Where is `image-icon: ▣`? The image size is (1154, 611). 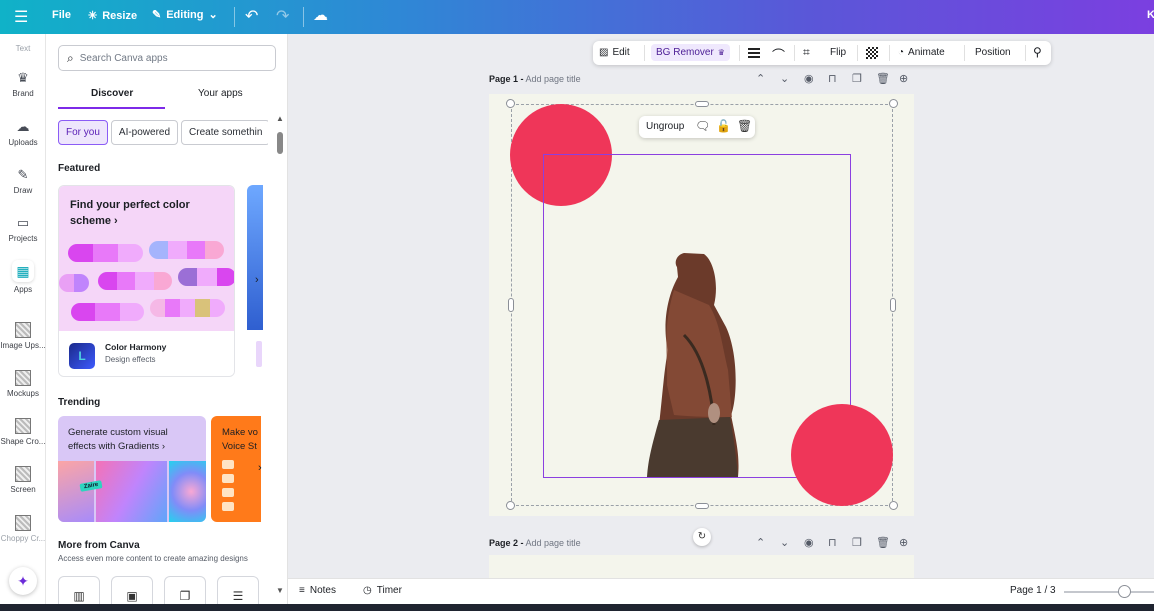 image-icon: ▣ is located at coordinates (132, 590).